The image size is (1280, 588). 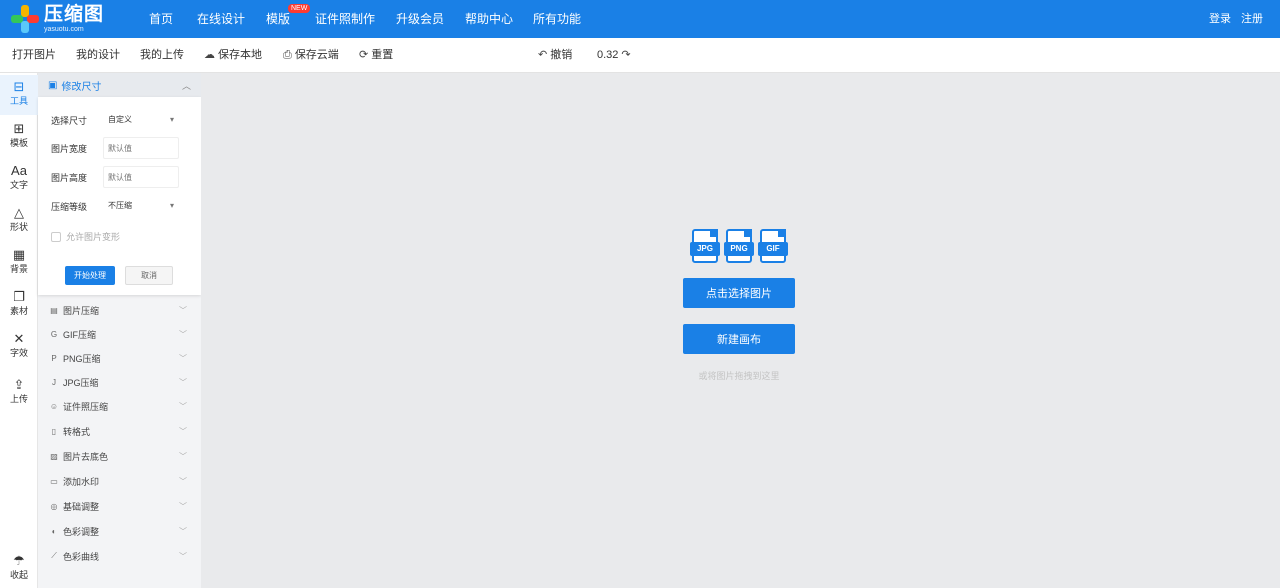 I want to click on rail-item-tools: ⊟ 工具, so click(x=19, y=95).